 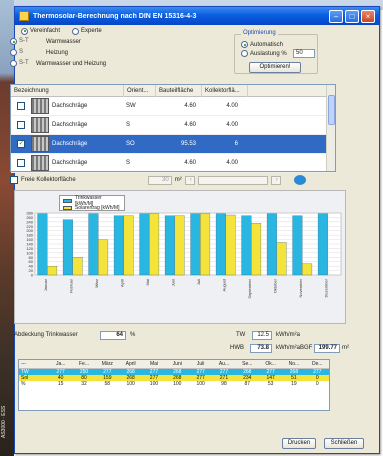 What do you see at coordinates (288, 335) in the screenshot?
I see `tw-unit: kWh/m²a` at bounding box center [288, 335].